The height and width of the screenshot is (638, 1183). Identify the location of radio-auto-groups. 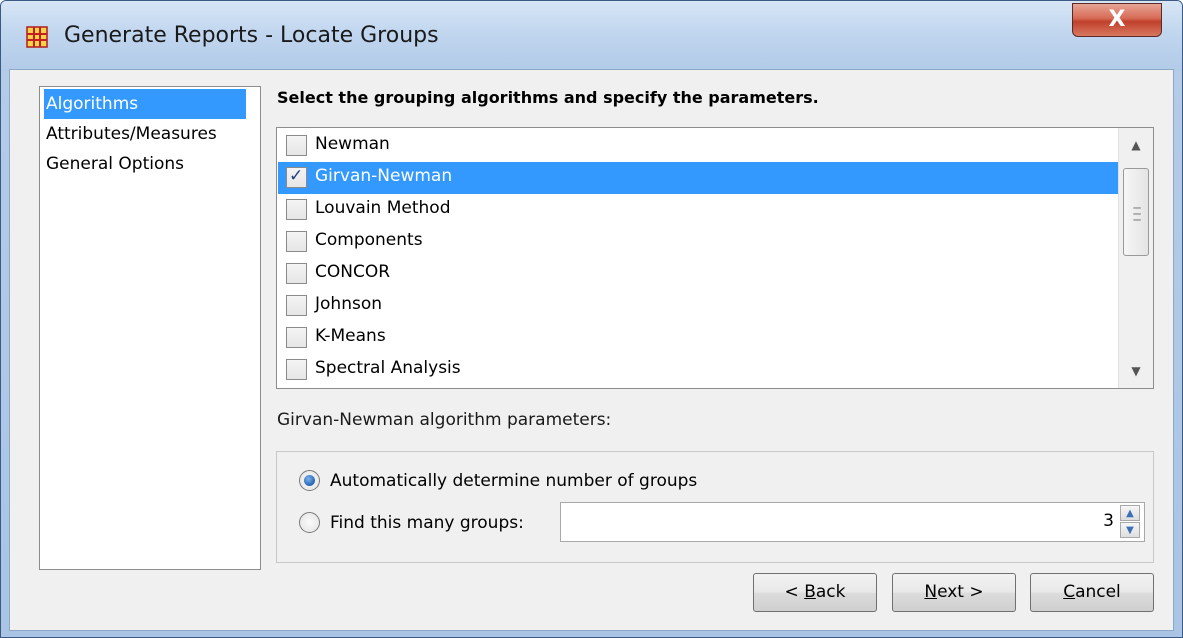
(309, 480).